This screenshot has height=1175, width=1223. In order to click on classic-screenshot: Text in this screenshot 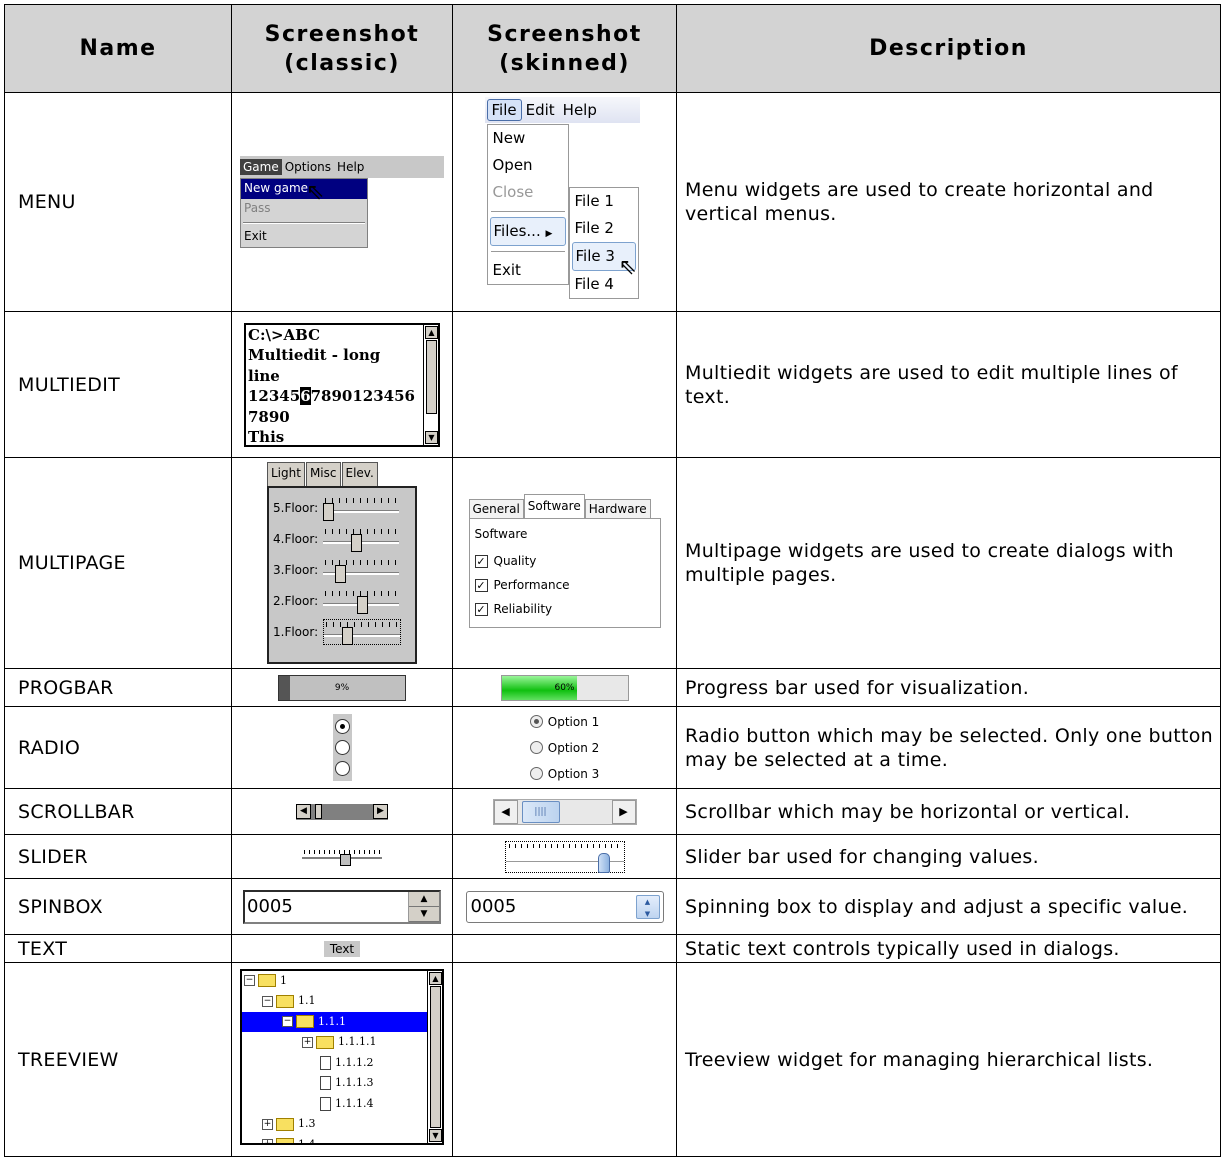, I will do `click(342, 948)`.